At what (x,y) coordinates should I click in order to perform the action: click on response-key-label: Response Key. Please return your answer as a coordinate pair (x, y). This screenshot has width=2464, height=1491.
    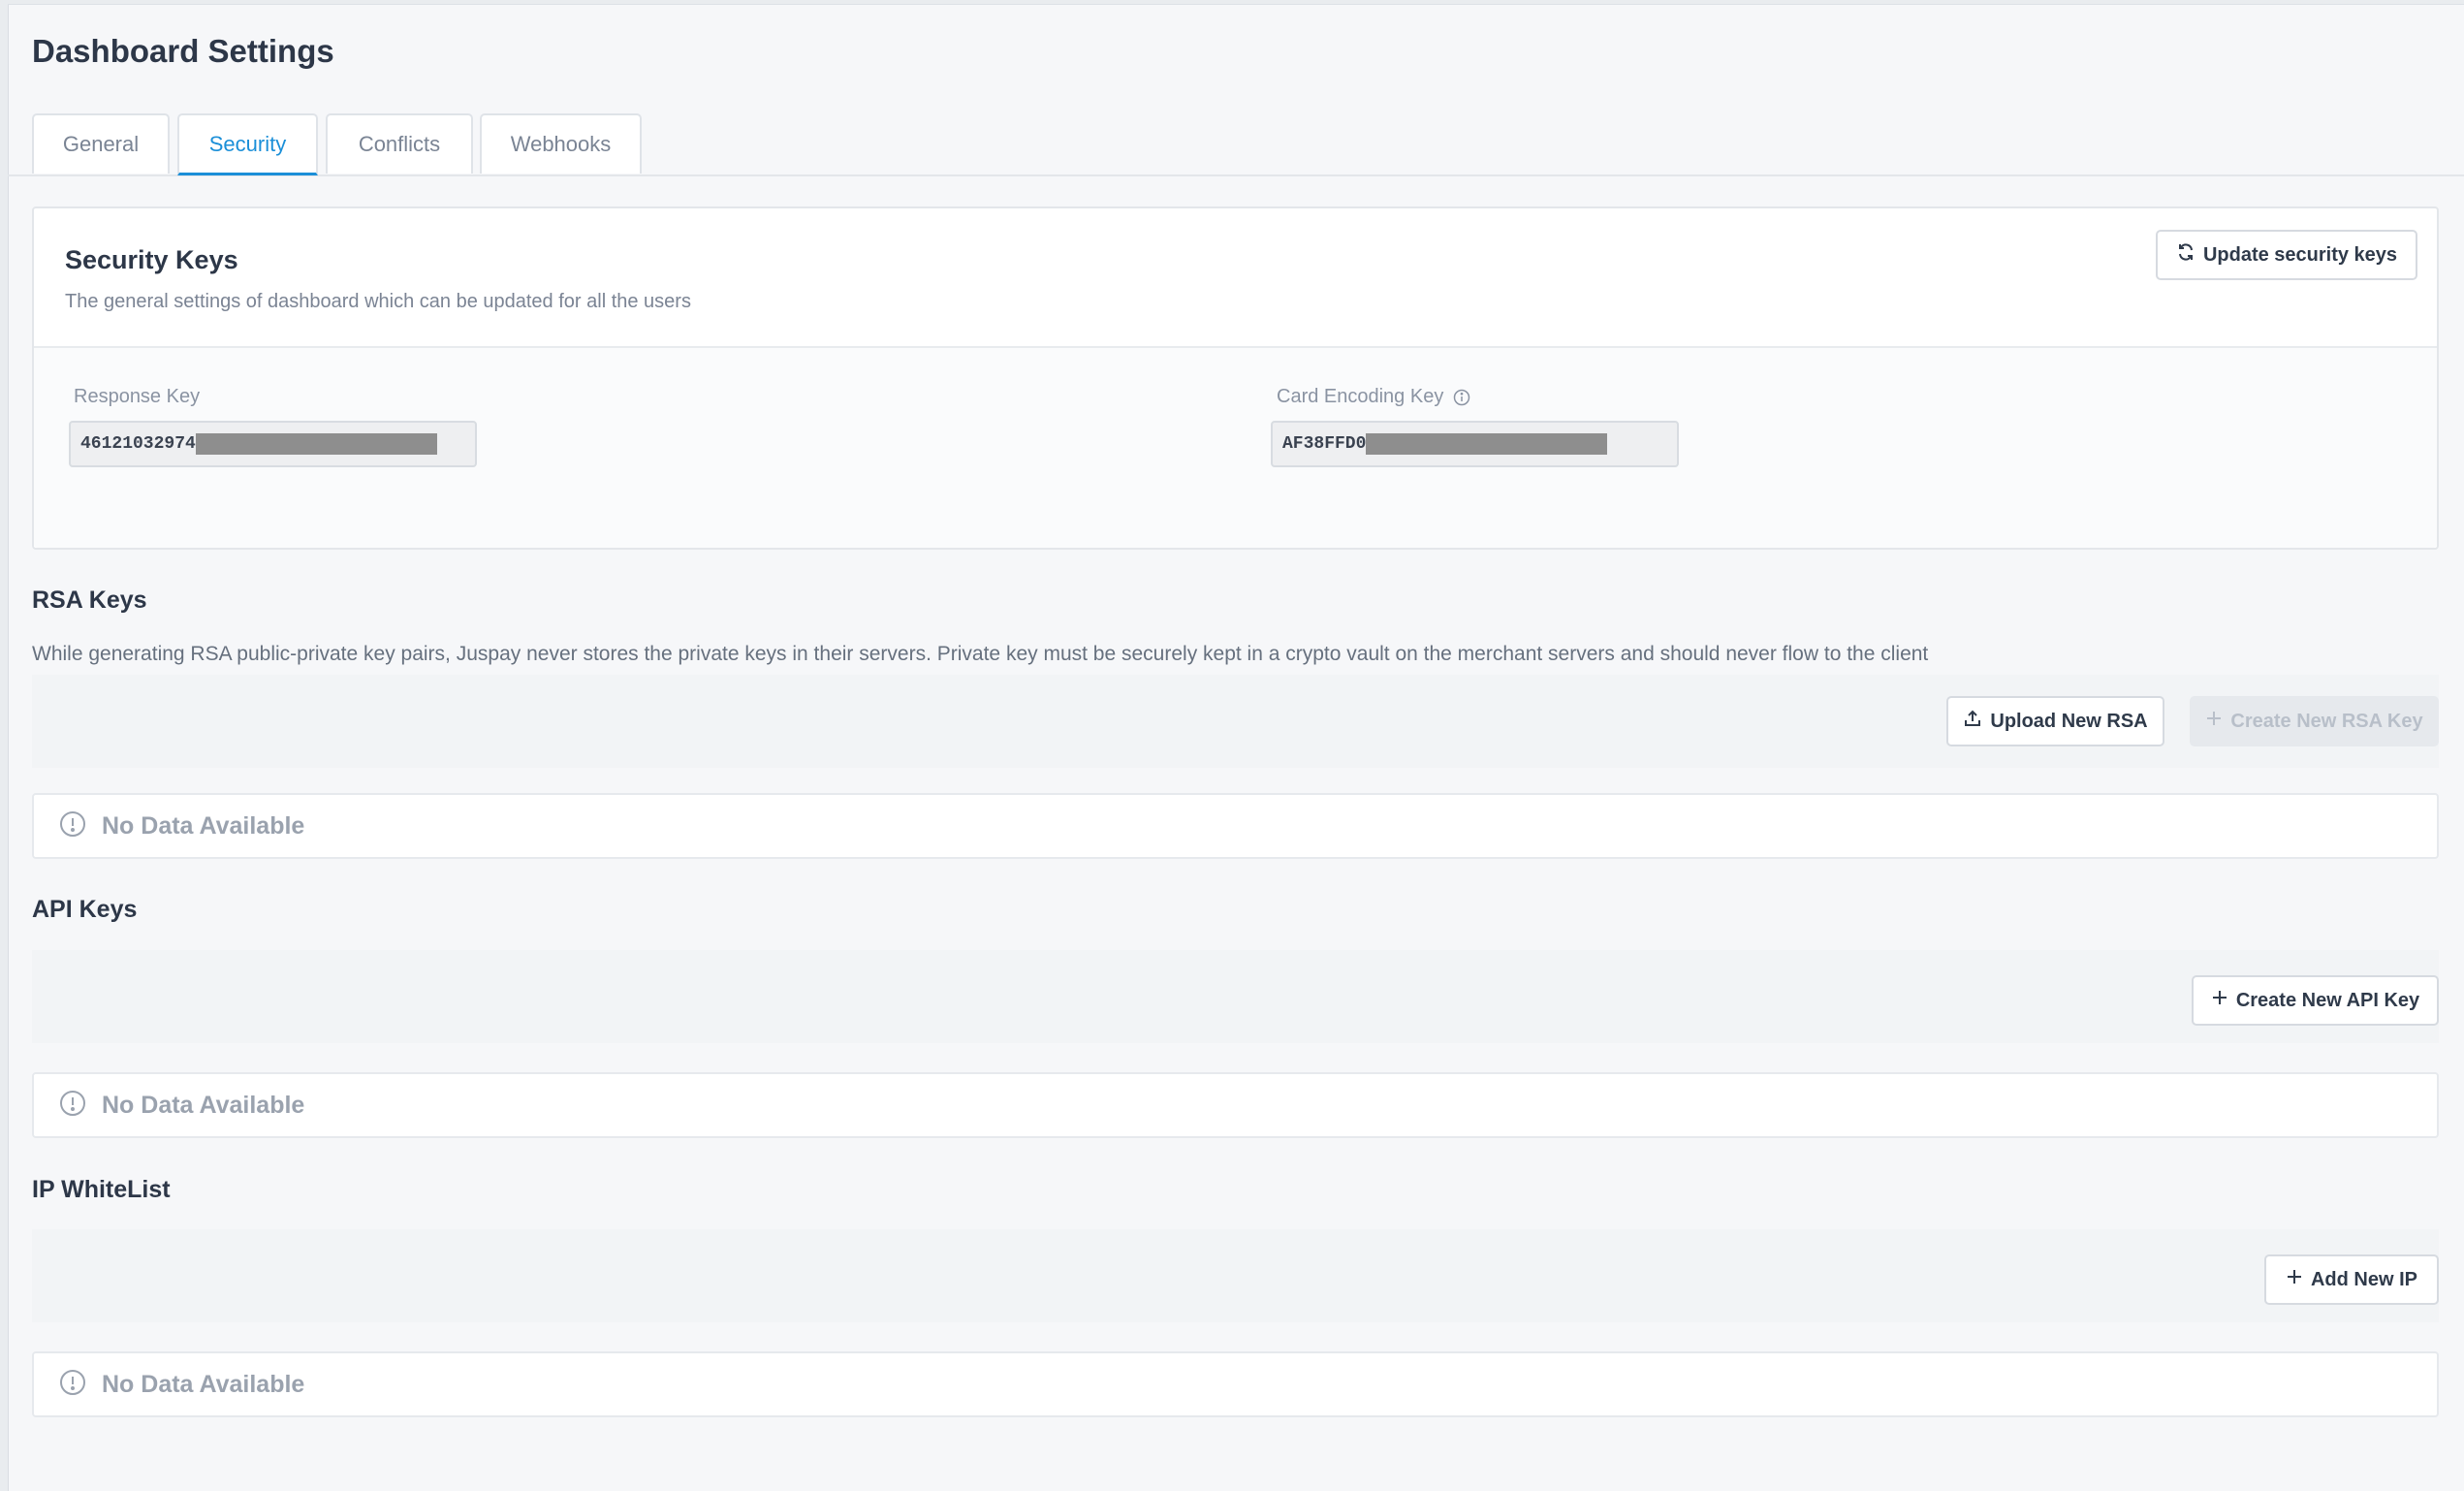
    Looking at the image, I should click on (137, 396).